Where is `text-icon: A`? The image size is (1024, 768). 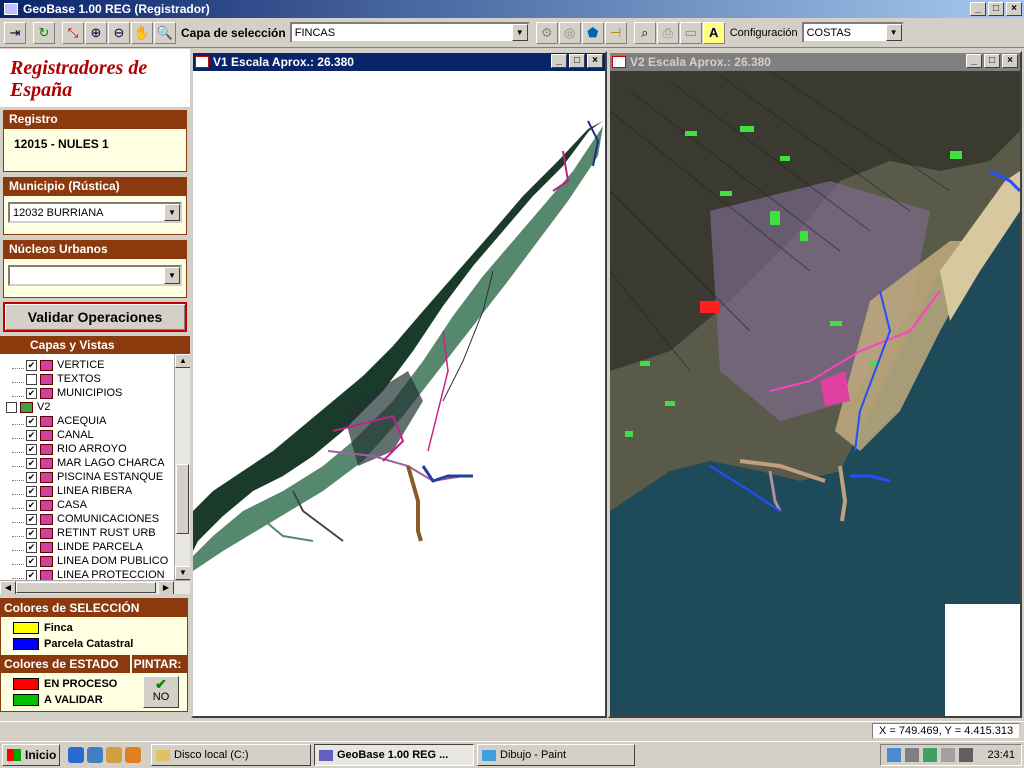 text-icon: A is located at coordinates (713, 32).